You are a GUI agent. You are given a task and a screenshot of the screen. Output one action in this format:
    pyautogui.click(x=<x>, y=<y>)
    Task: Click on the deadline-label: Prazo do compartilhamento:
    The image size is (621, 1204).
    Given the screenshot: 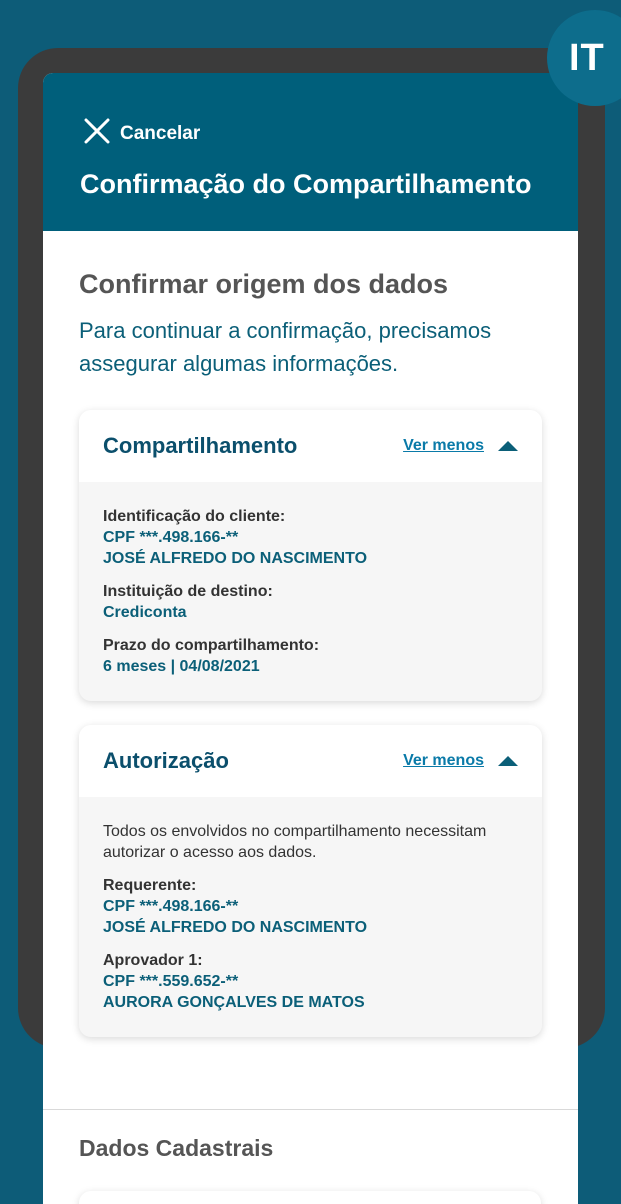 What is the action you would take?
    pyautogui.click(x=211, y=645)
    